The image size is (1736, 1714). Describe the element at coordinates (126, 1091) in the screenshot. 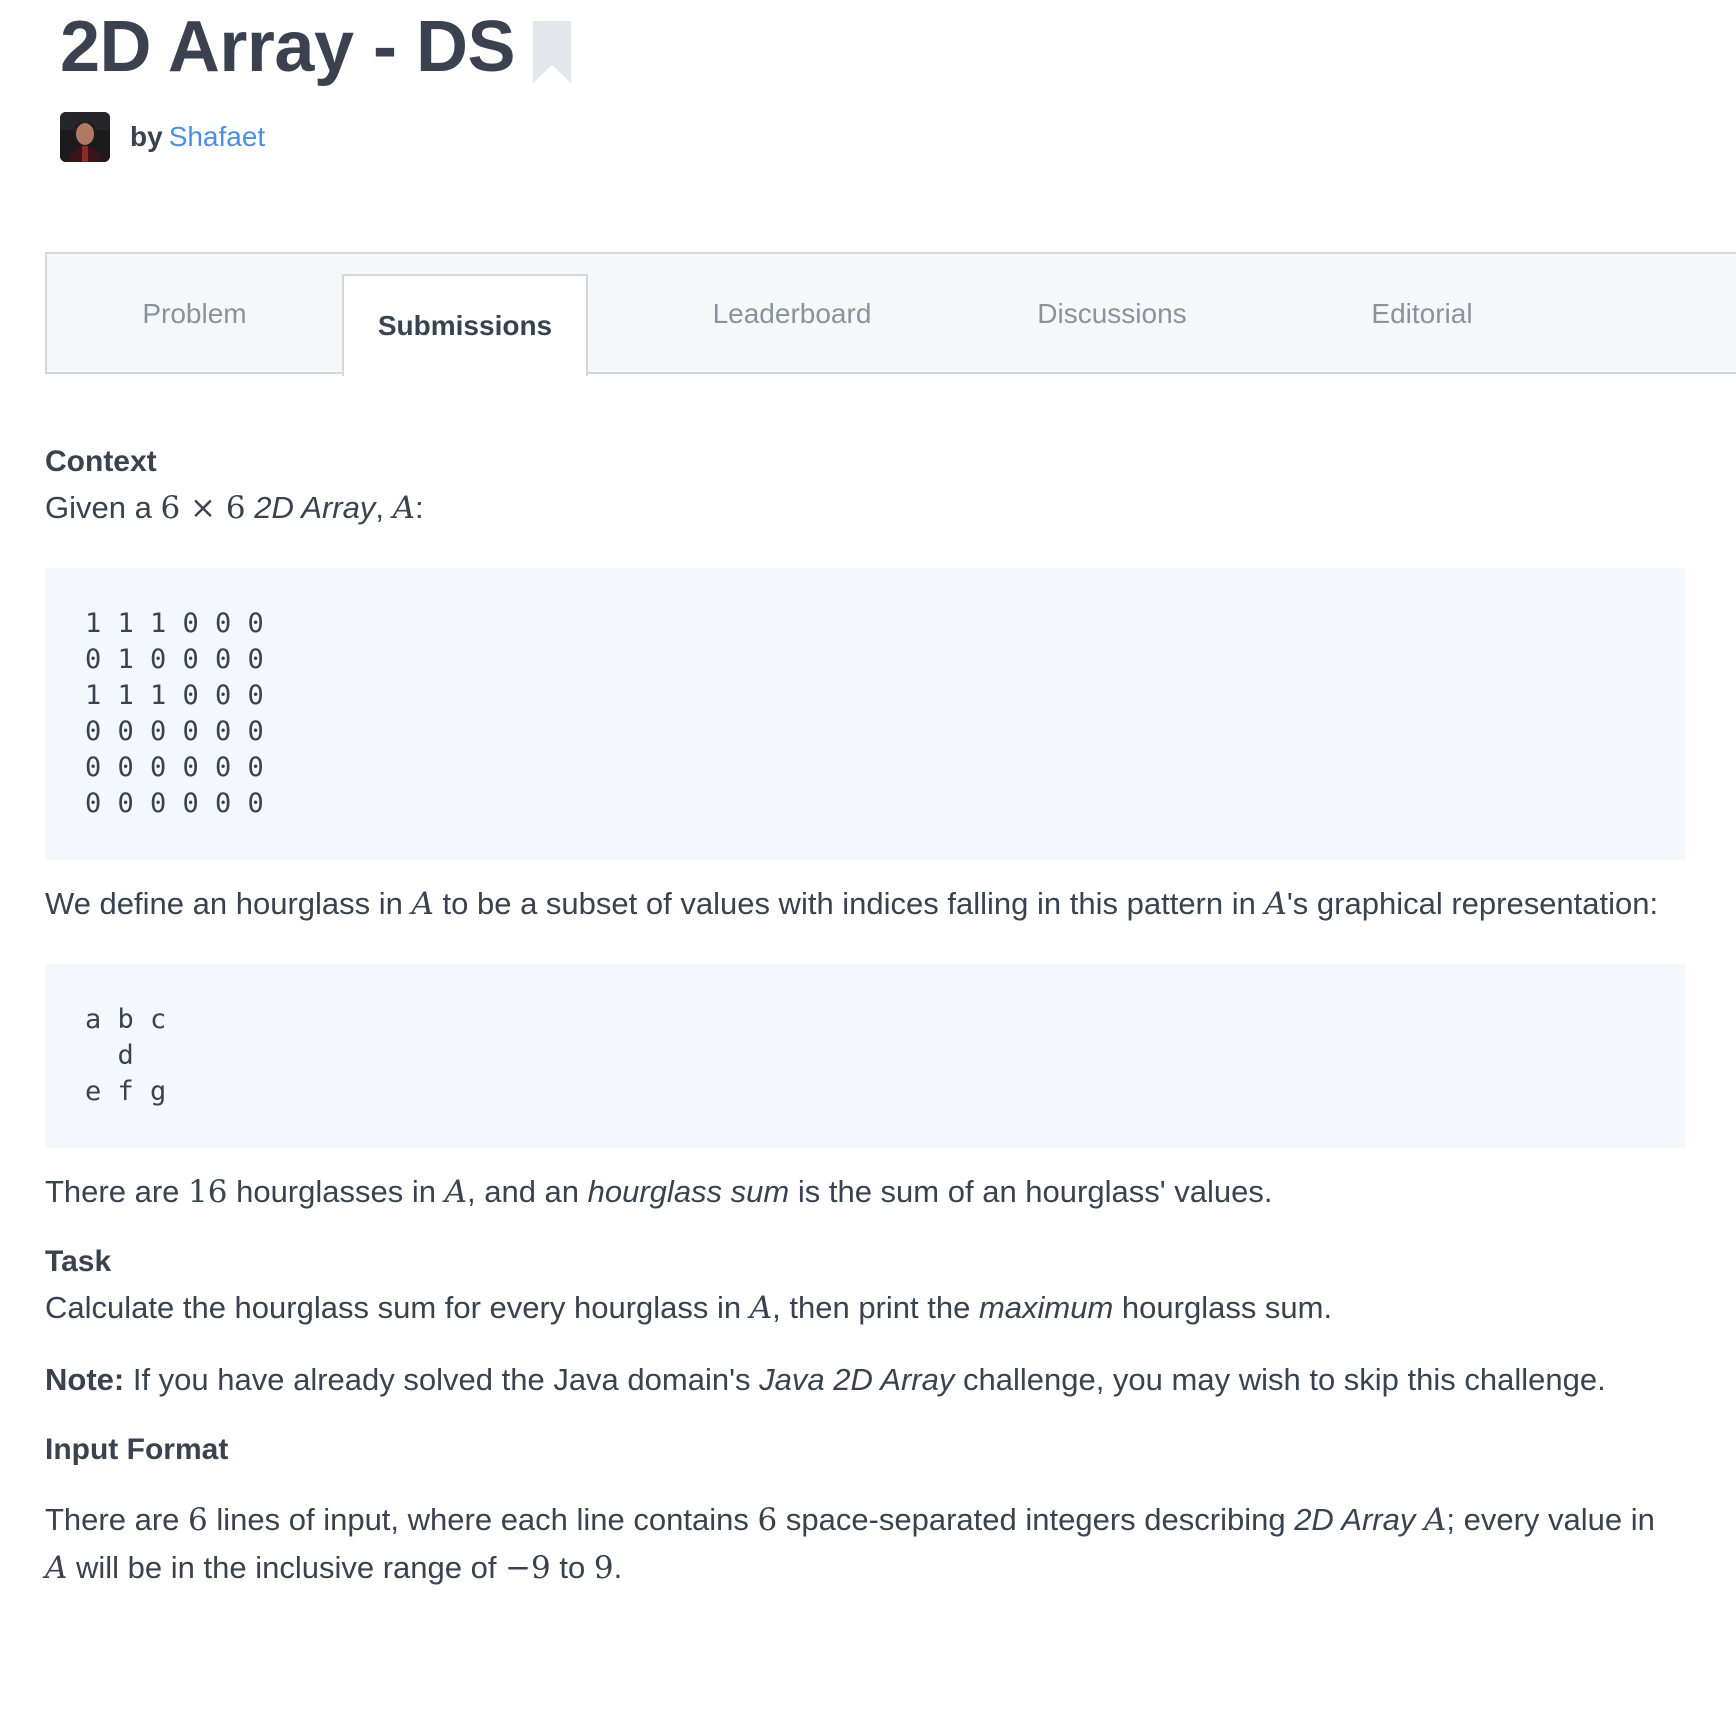

I see `pattern-row: e f g` at that location.